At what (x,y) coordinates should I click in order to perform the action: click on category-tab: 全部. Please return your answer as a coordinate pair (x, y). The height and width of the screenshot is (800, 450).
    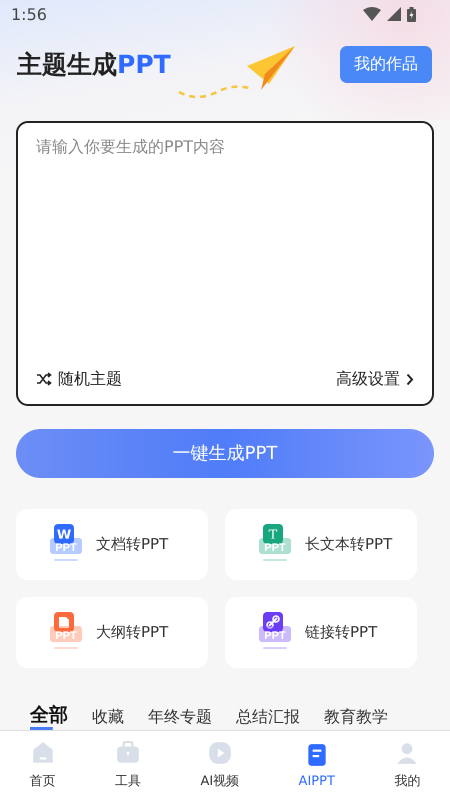
    Looking at the image, I should click on (49, 716).